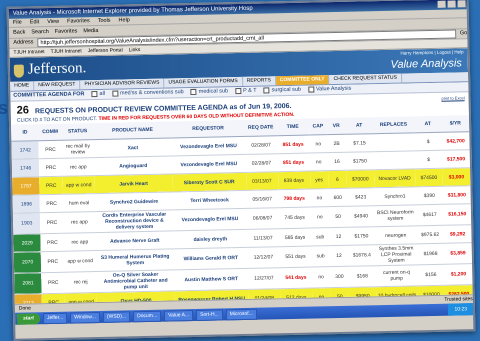  I want to click on search-button: Search, so click(40, 32).